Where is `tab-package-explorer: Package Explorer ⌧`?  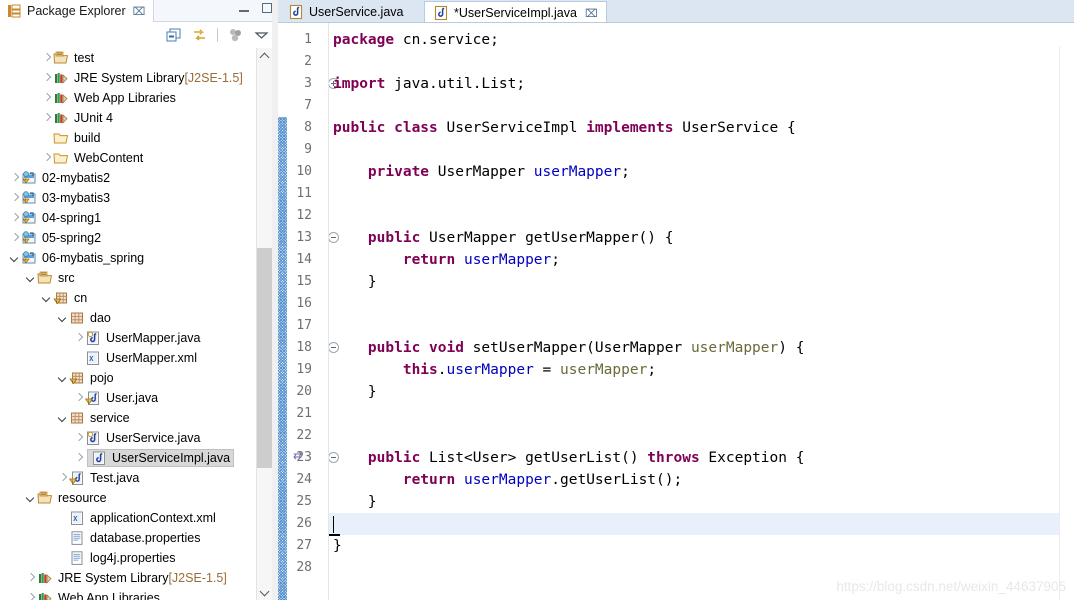
tab-package-explorer: Package Explorer ⌧ is located at coordinates (77, 11).